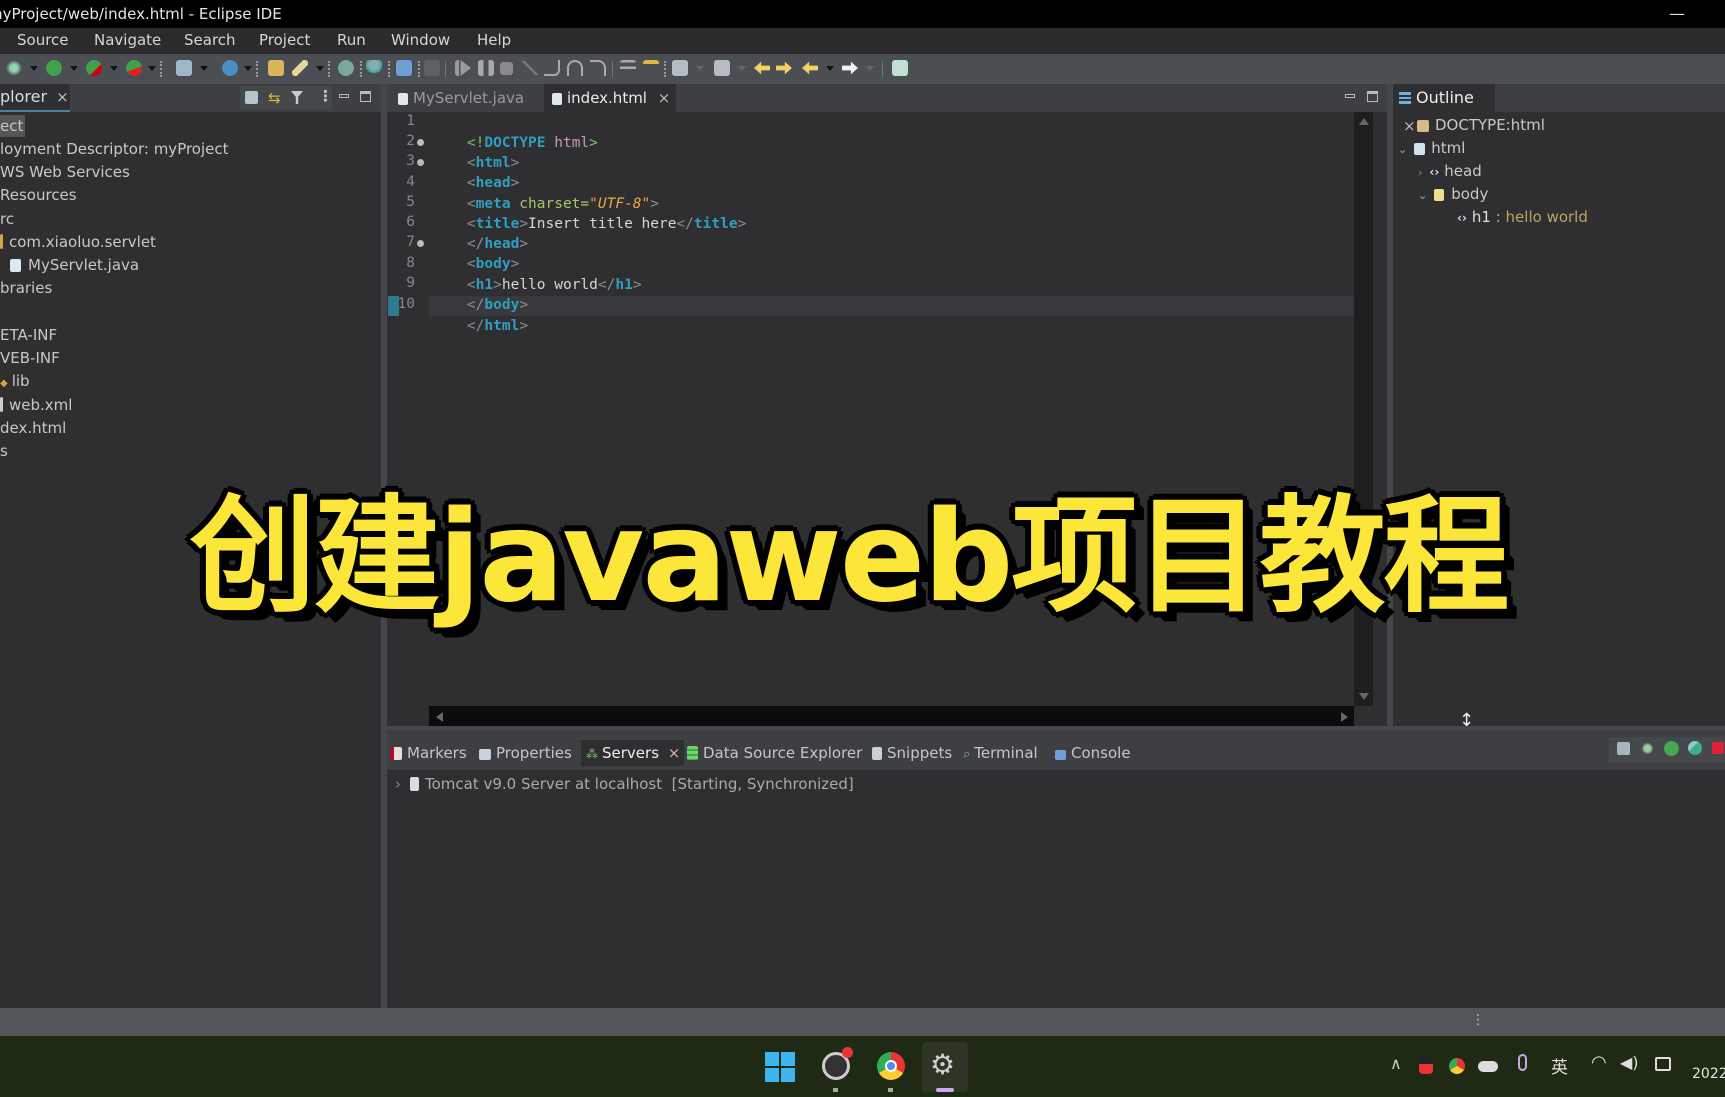 This screenshot has width=1725, height=1097. Describe the element at coordinates (942, 1064) in the screenshot. I see `eclipse-gear-icon: ⚙` at that location.